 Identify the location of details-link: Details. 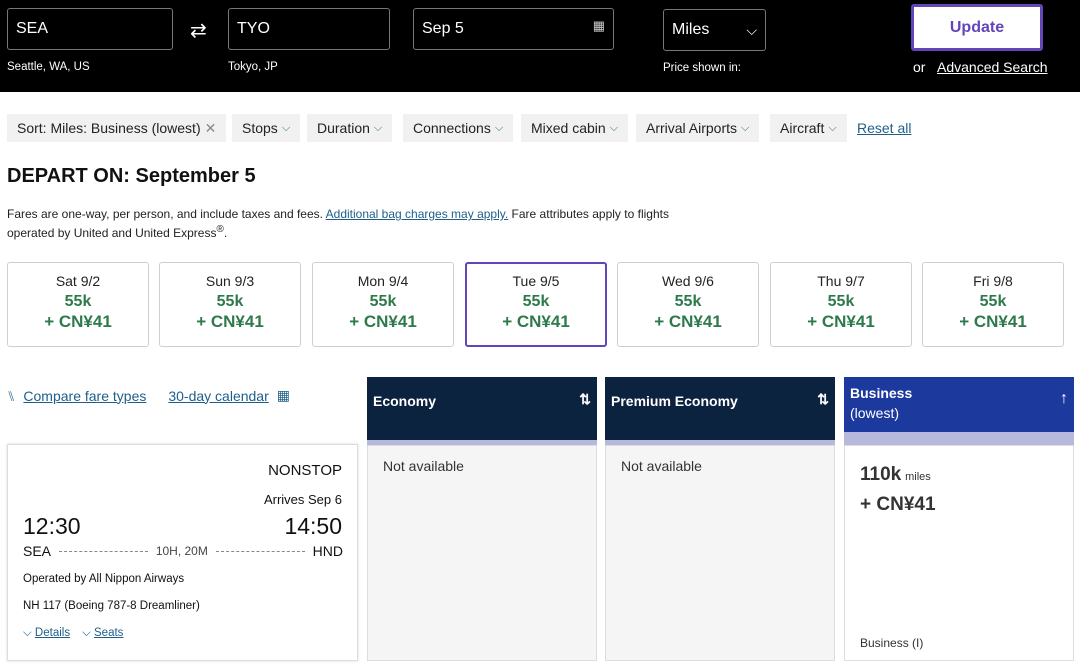
(52, 633).